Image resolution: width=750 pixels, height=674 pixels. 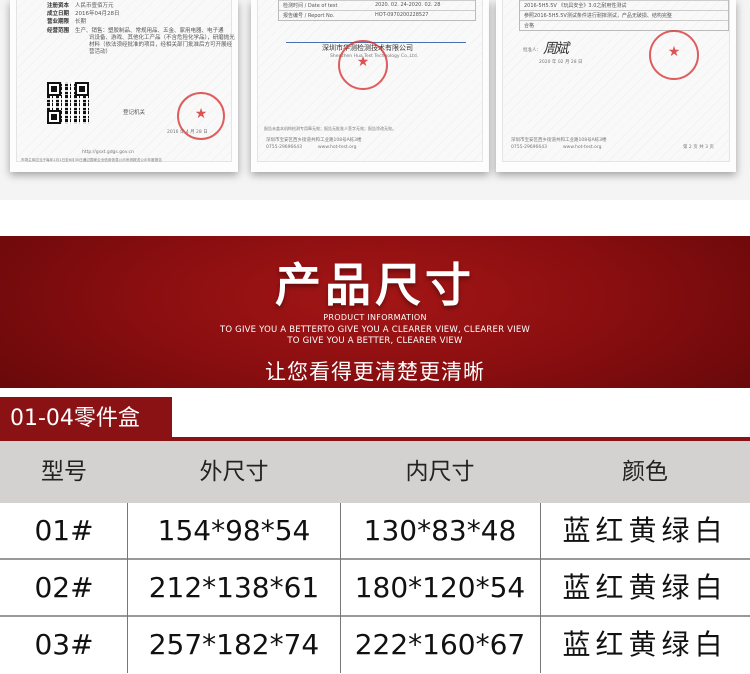 I want to click on report-address: 深圳市宝安区西乡街道共和工业路108号A栋3楼, so click(x=314, y=140).